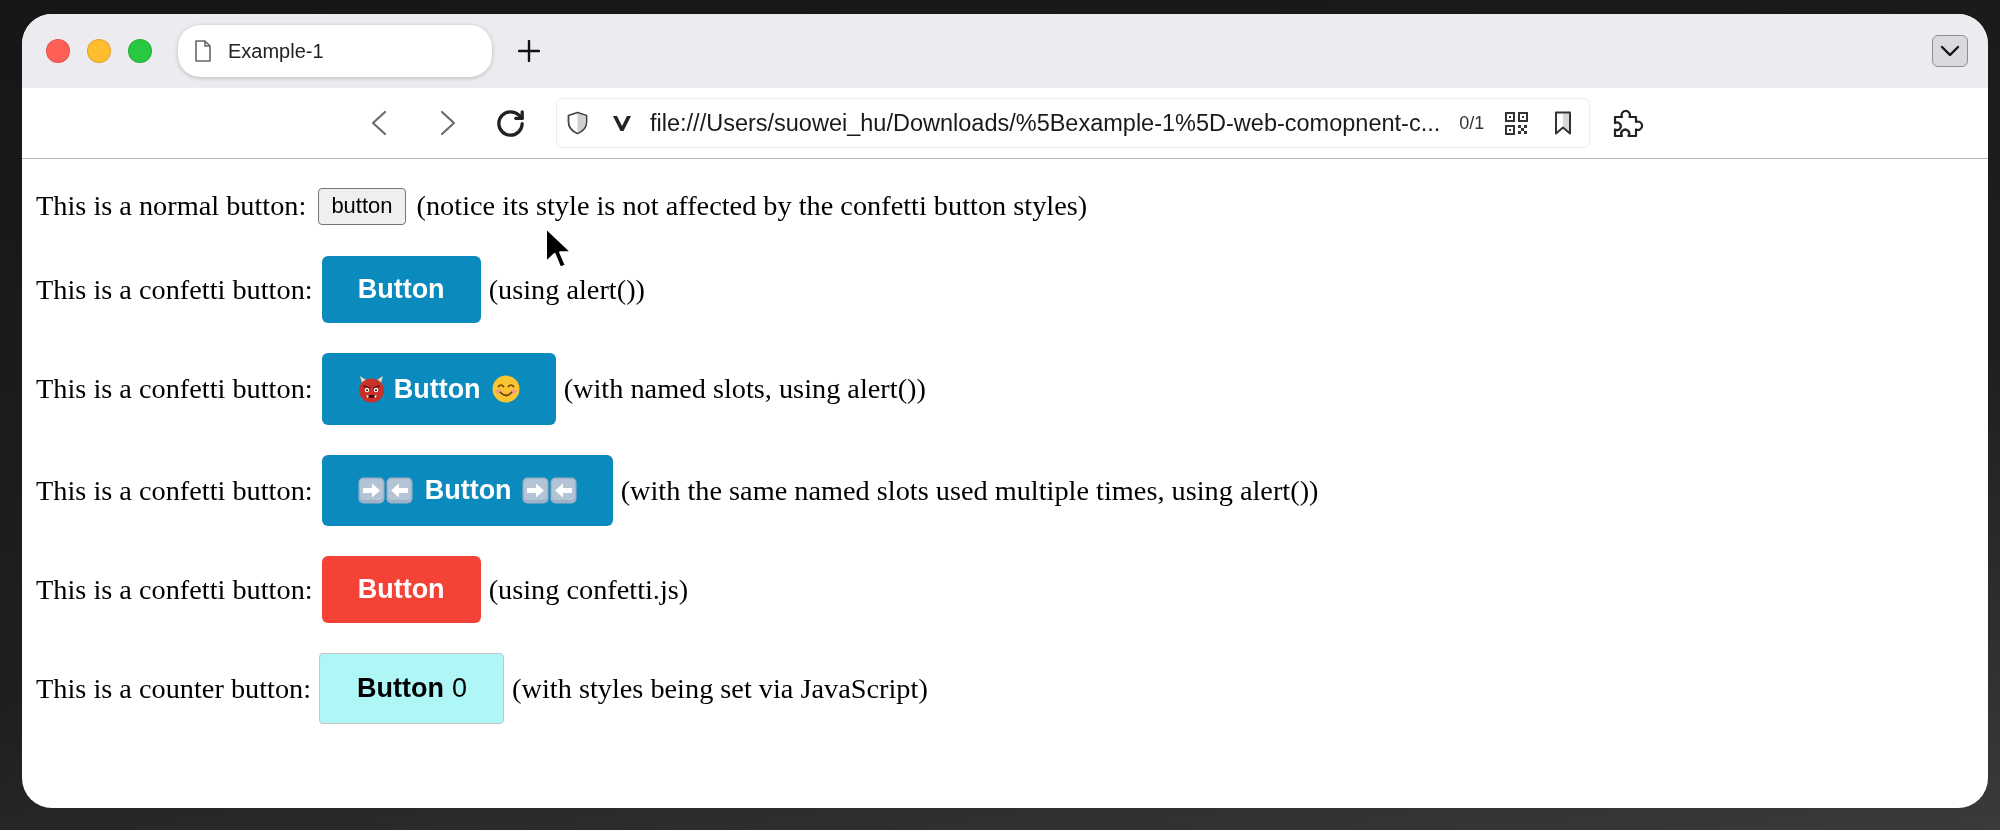 Image resolution: width=2000 pixels, height=830 pixels. Describe the element at coordinates (588, 589) in the screenshot. I see `description-text: (using confetti.js)` at that location.